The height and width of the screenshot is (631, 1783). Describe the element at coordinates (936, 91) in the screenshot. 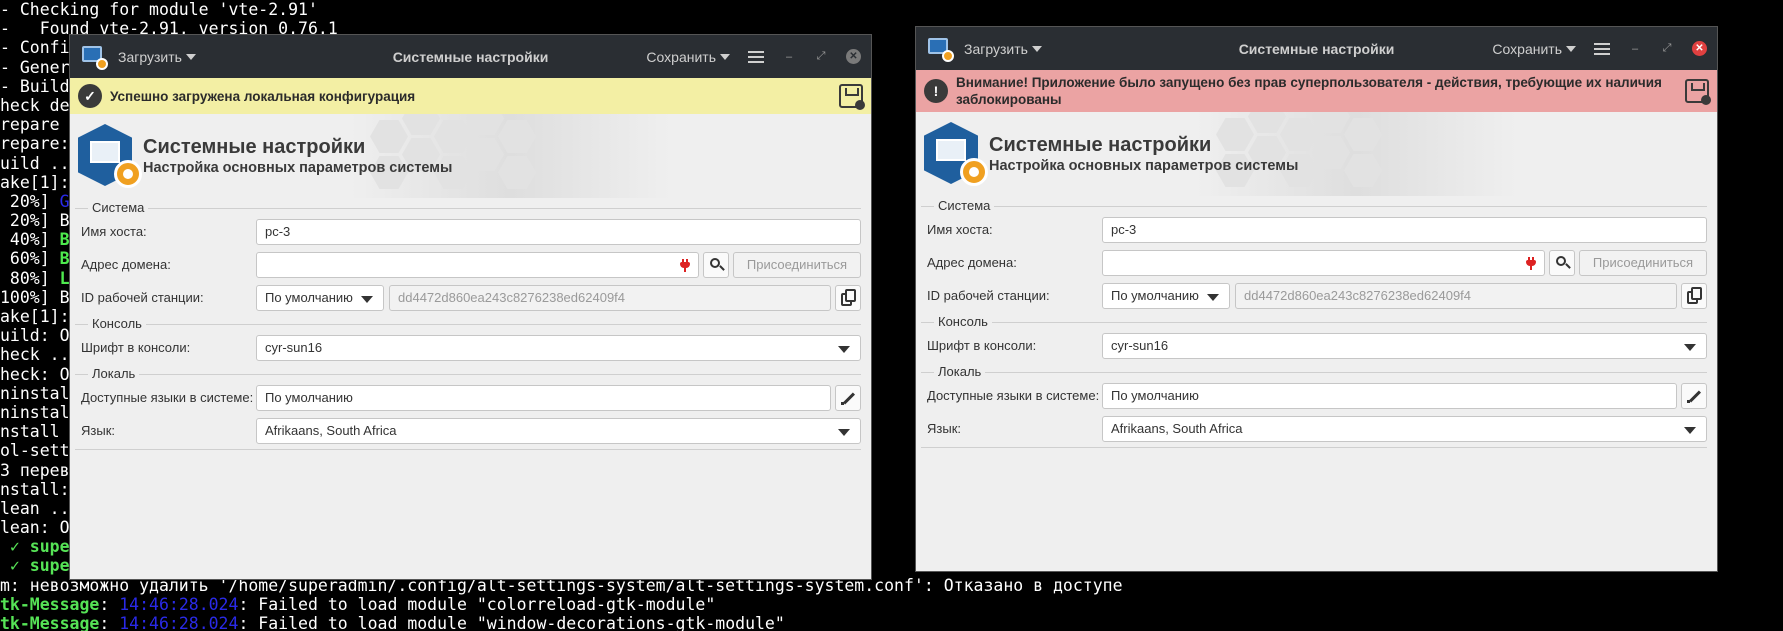

I see `warning-icon: !` at that location.